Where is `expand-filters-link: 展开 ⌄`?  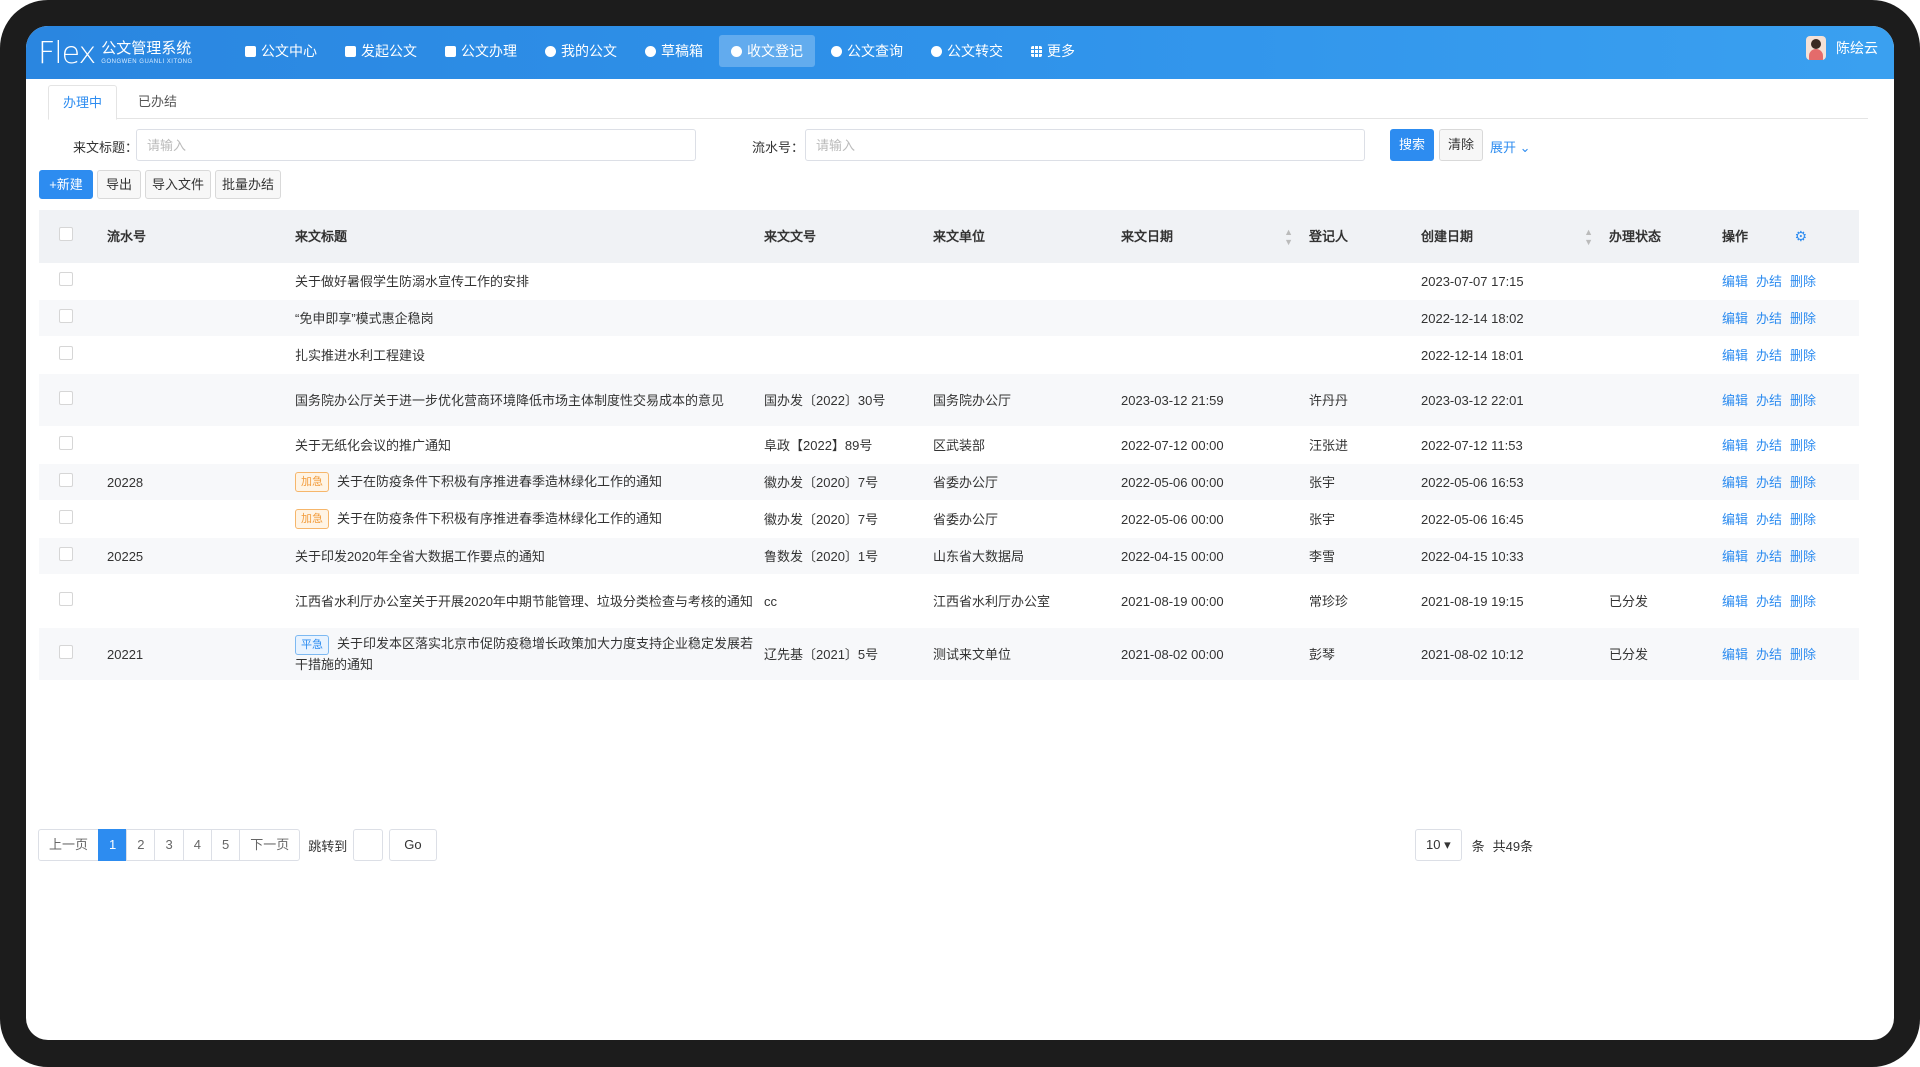
expand-filters-link: 展开 ⌄ is located at coordinates (1510, 146).